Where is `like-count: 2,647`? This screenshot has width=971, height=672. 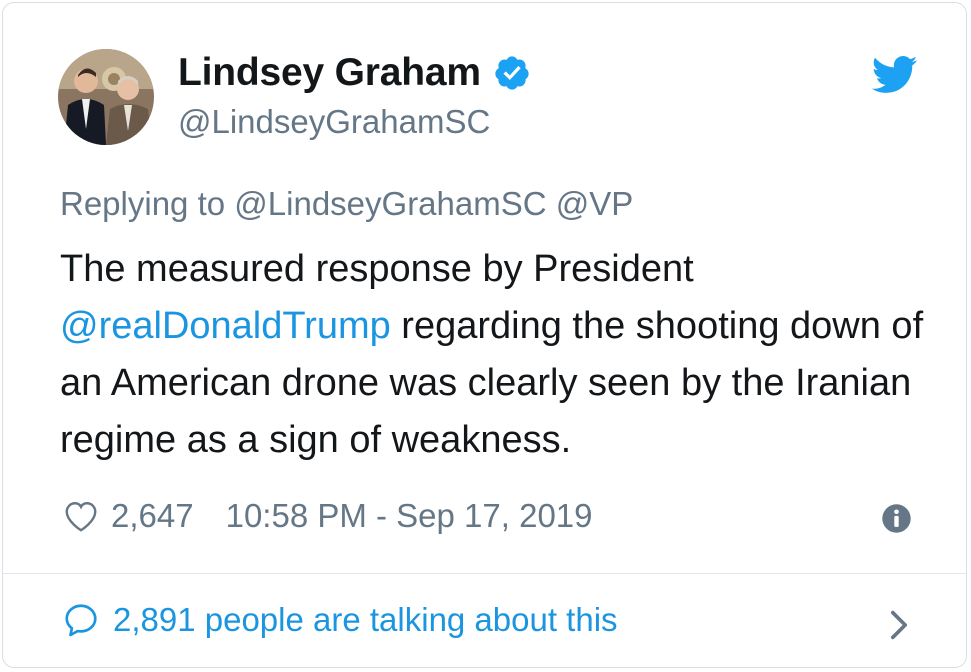 like-count: 2,647 is located at coordinates (152, 516).